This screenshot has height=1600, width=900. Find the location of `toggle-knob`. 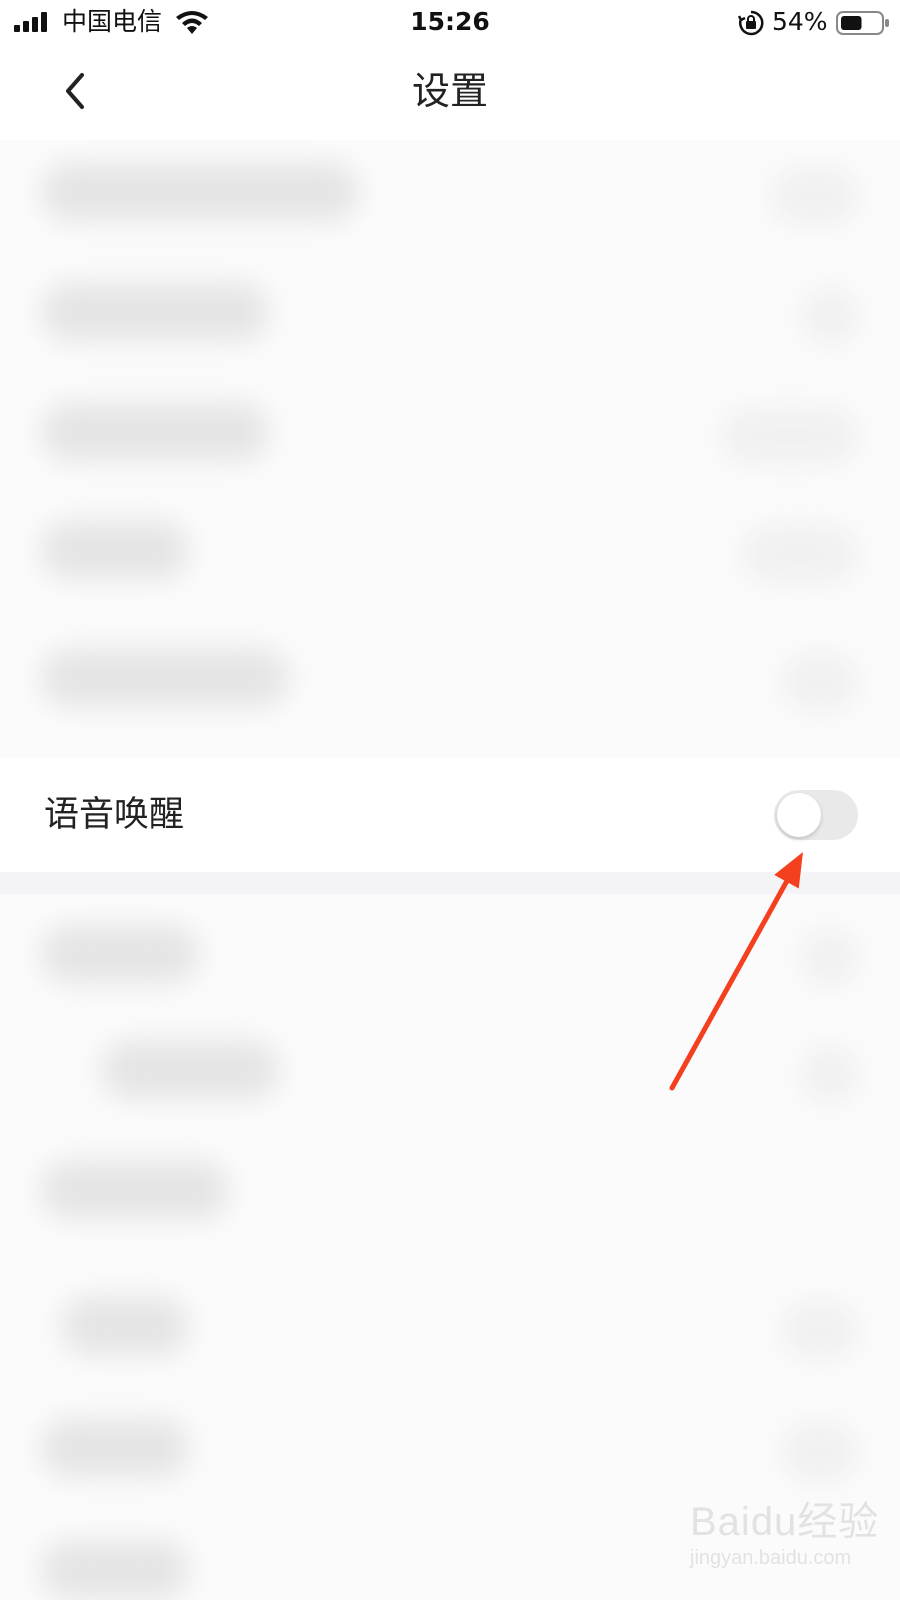

toggle-knob is located at coordinates (799, 815).